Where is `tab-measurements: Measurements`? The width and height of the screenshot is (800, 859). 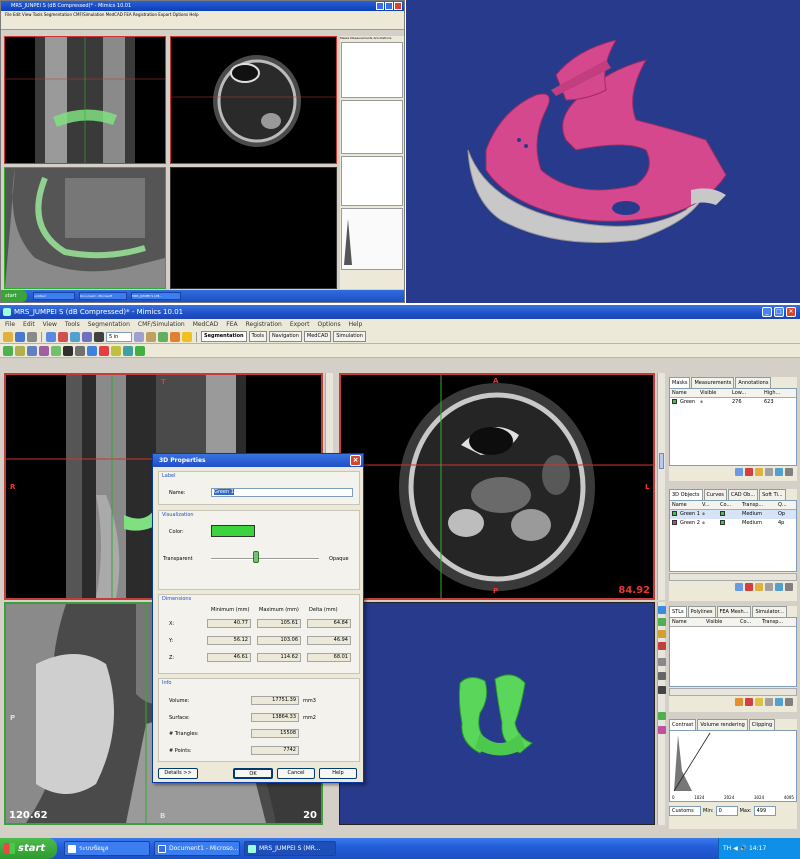
tab-measurements: Measurements is located at coordinates (713, 382).